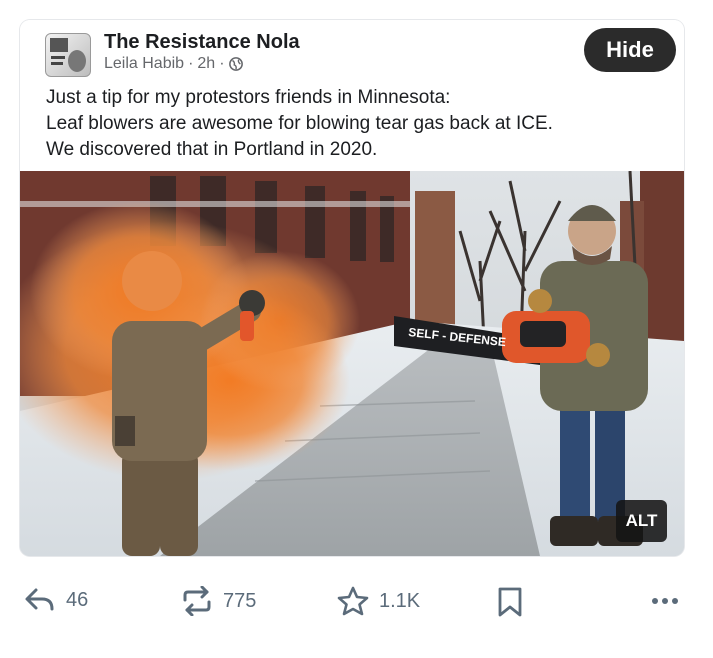  What do you see at coordinates (206, 64) in the screenshot?
I see `post-time: 2h` at bounding box center [206, 64].